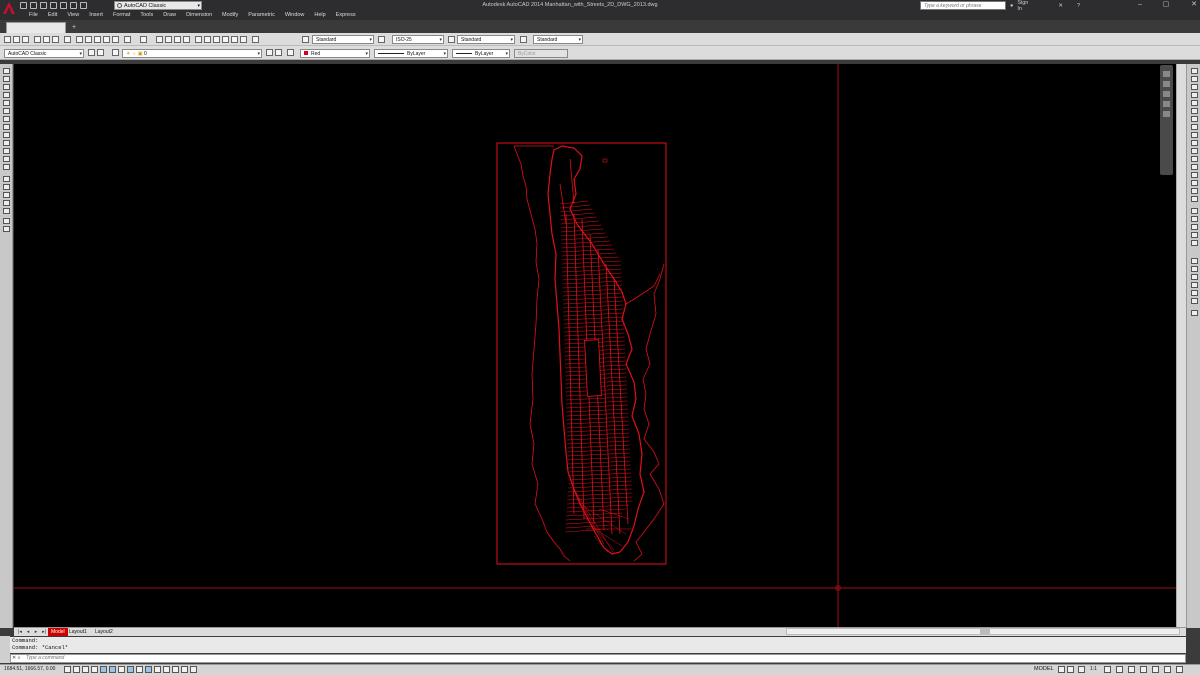 The image size is (1200, 675). Describe the element at coordinates (115, 39) in the screenshot. I see `block-editor-icon` at that location.